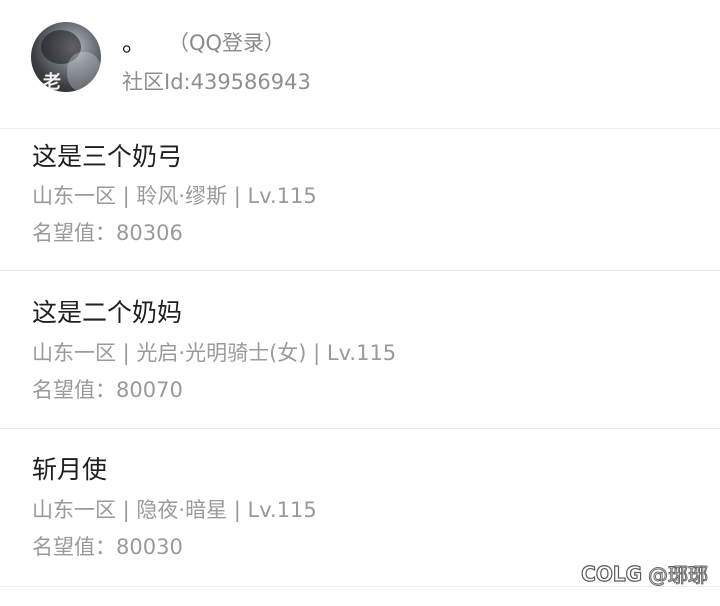  What do you see at coordinates (678, 575) in the screenshot?
I see `watermark-user: @琊琊` at bounding box center [678, 575].